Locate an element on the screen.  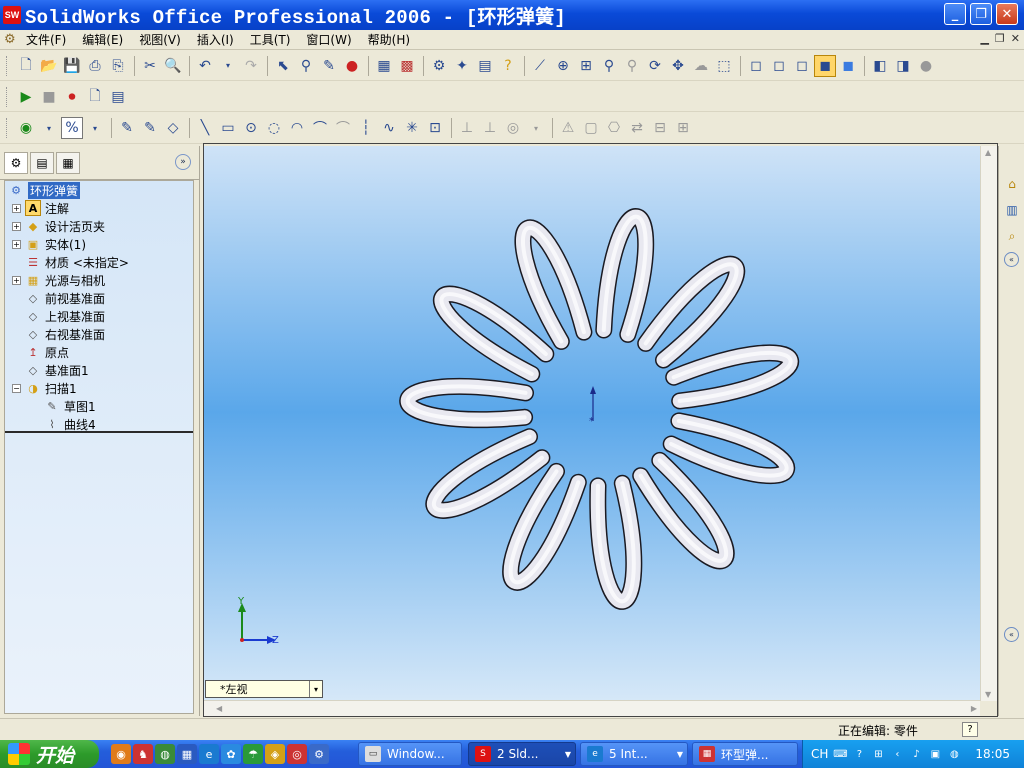
doc-close-button: ✕ is located at coordinates (1015, 38).